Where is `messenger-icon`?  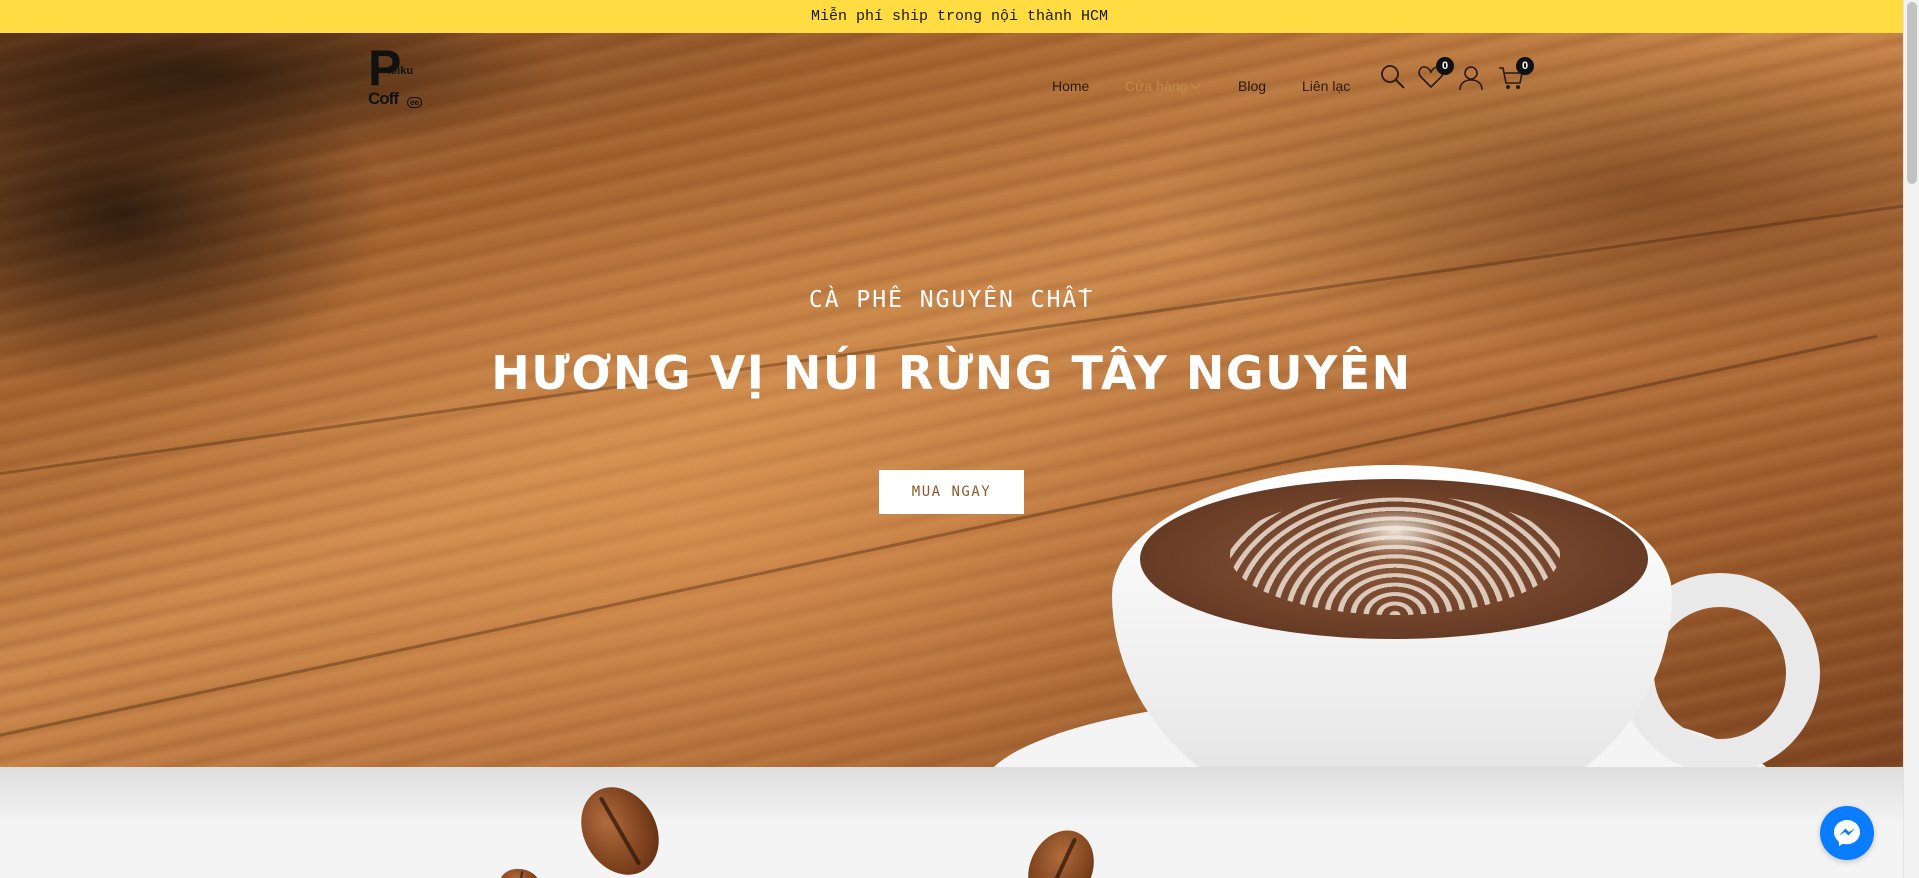
messenger-icon is located at coordinates (1847, 833).